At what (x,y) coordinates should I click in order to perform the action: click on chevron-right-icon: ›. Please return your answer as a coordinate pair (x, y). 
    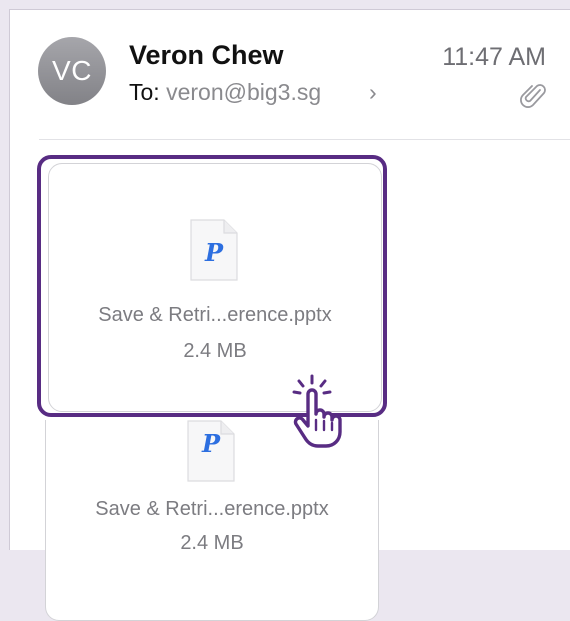
    Looking at the image, I should click on (373, 92).